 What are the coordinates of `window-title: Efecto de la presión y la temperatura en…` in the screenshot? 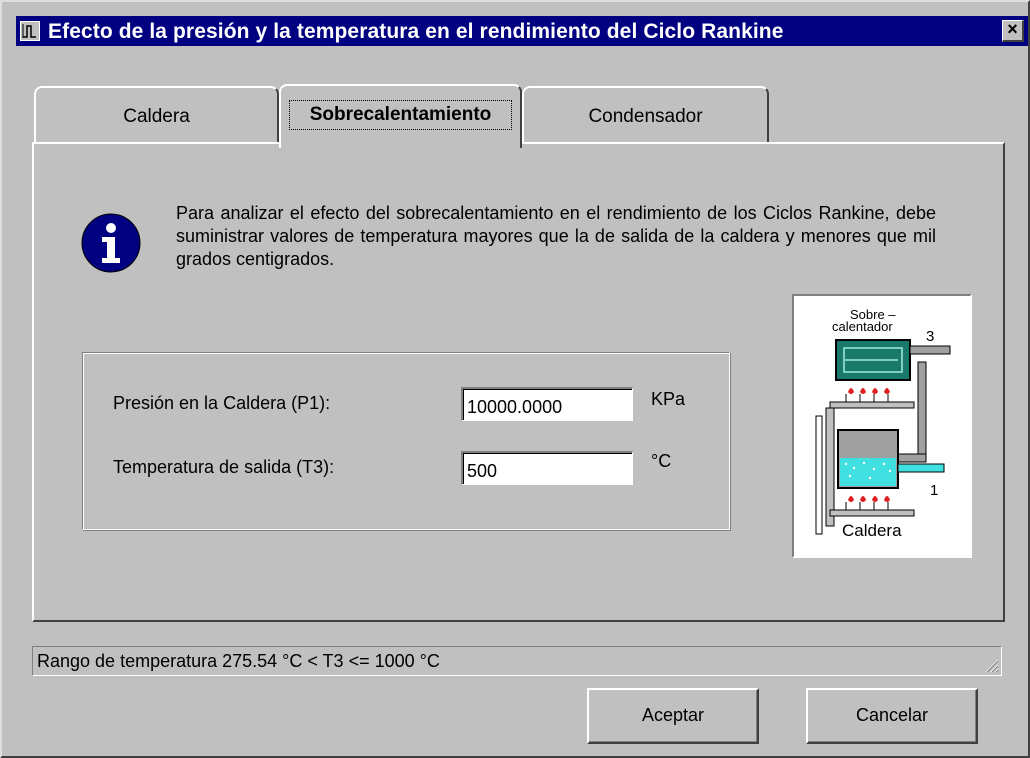 It's located at (416, 31).